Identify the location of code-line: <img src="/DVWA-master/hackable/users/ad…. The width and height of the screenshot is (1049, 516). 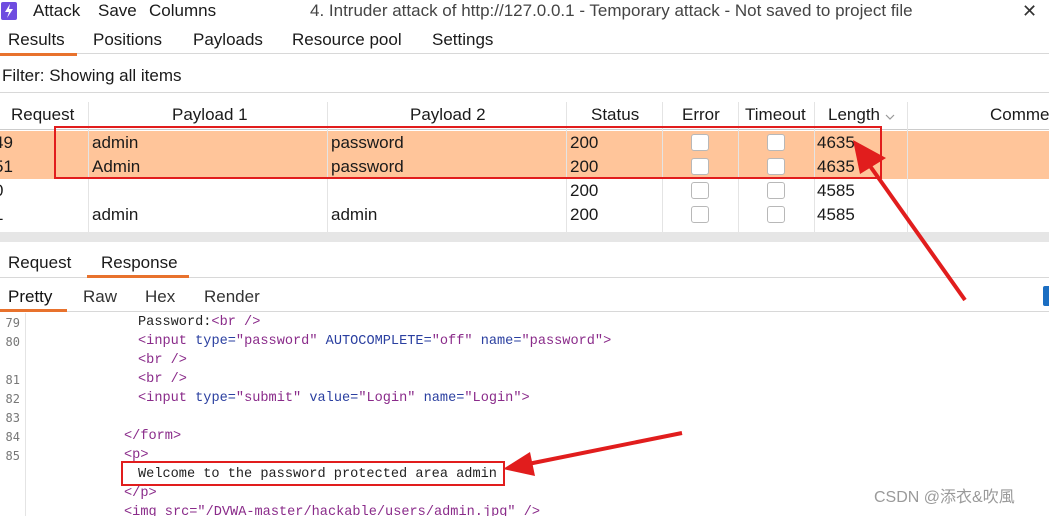
(332, 509).